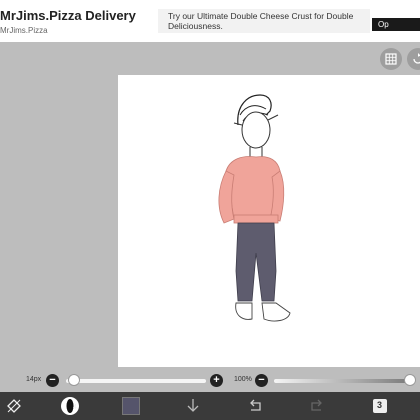 The image size is (420, 420). What do you see at coordinates (68, 15) in the screenshot?
I see `ad-brand-name: MrJims.Pizza Delivery` at bounding box center [68, 15].